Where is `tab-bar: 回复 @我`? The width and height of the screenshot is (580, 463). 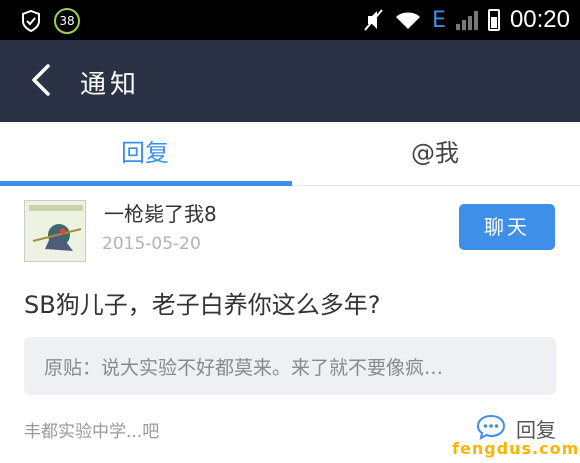 tab-bar: 回复 @我 is located at coordinates (290, 154).